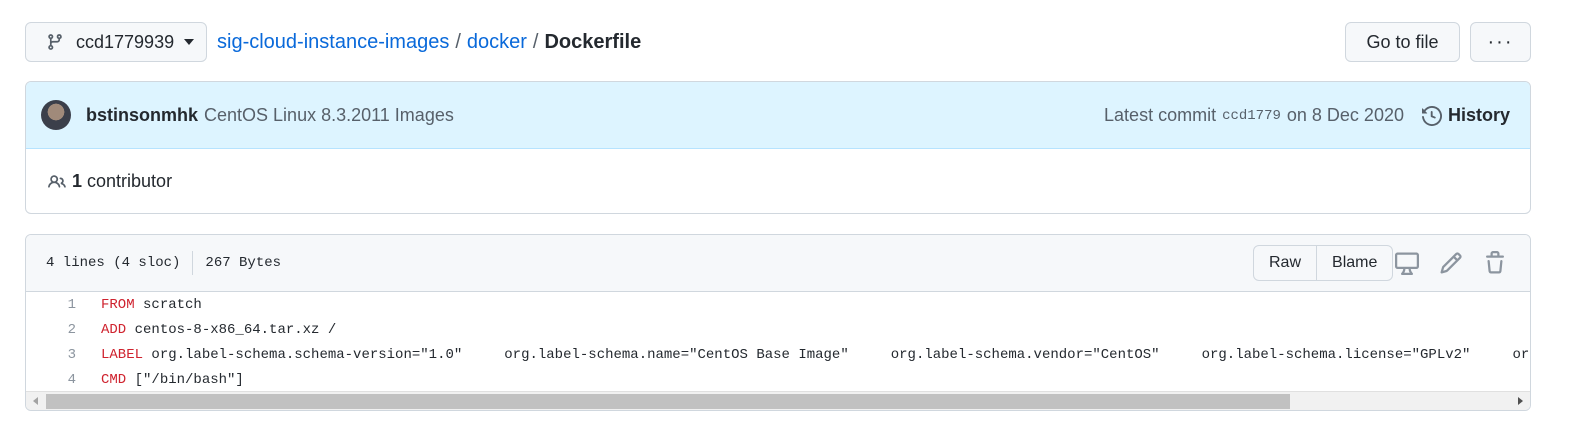 The height and width of the screenshot is (442, 1582). Describe the element at coordinates (1478, 115) in the screenshot. I see `history-label: History` at that location.